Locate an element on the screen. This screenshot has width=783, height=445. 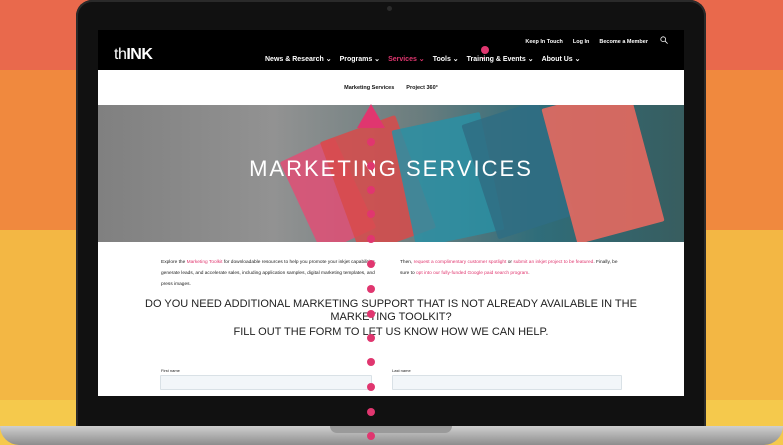
sub-nav: Marketing Services Project 360° is located at coordinates (391, 87).